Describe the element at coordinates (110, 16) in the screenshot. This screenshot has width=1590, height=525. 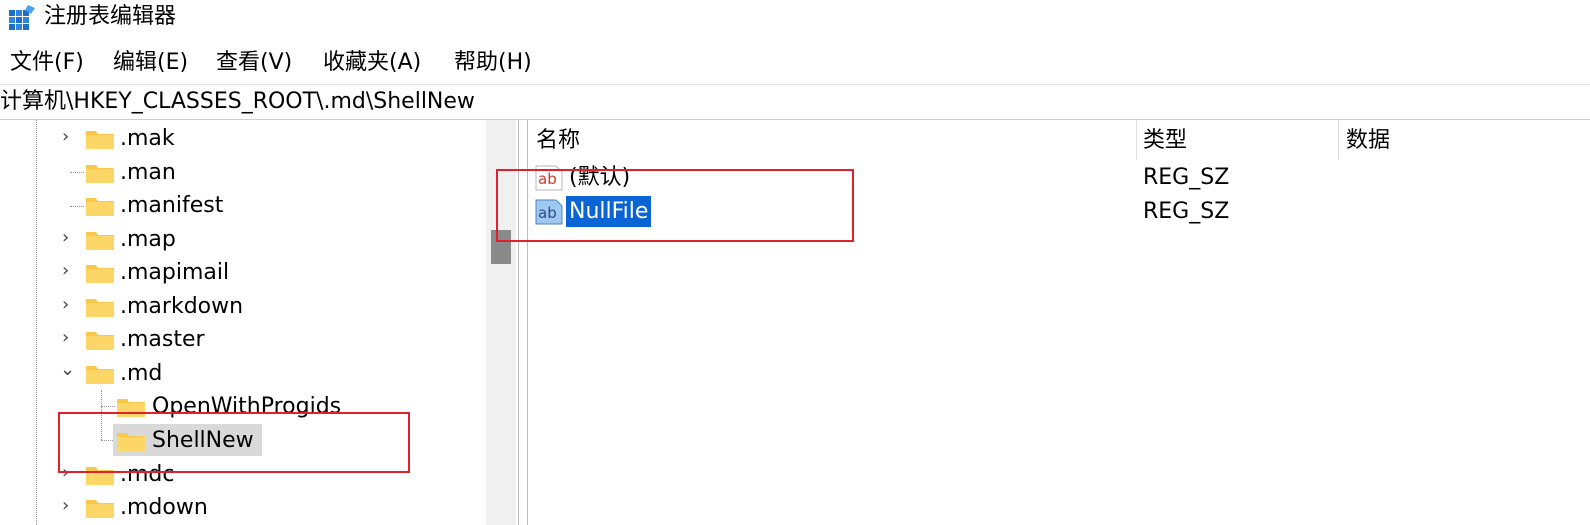
I see `window-title: 注册表编辑器` at that location.